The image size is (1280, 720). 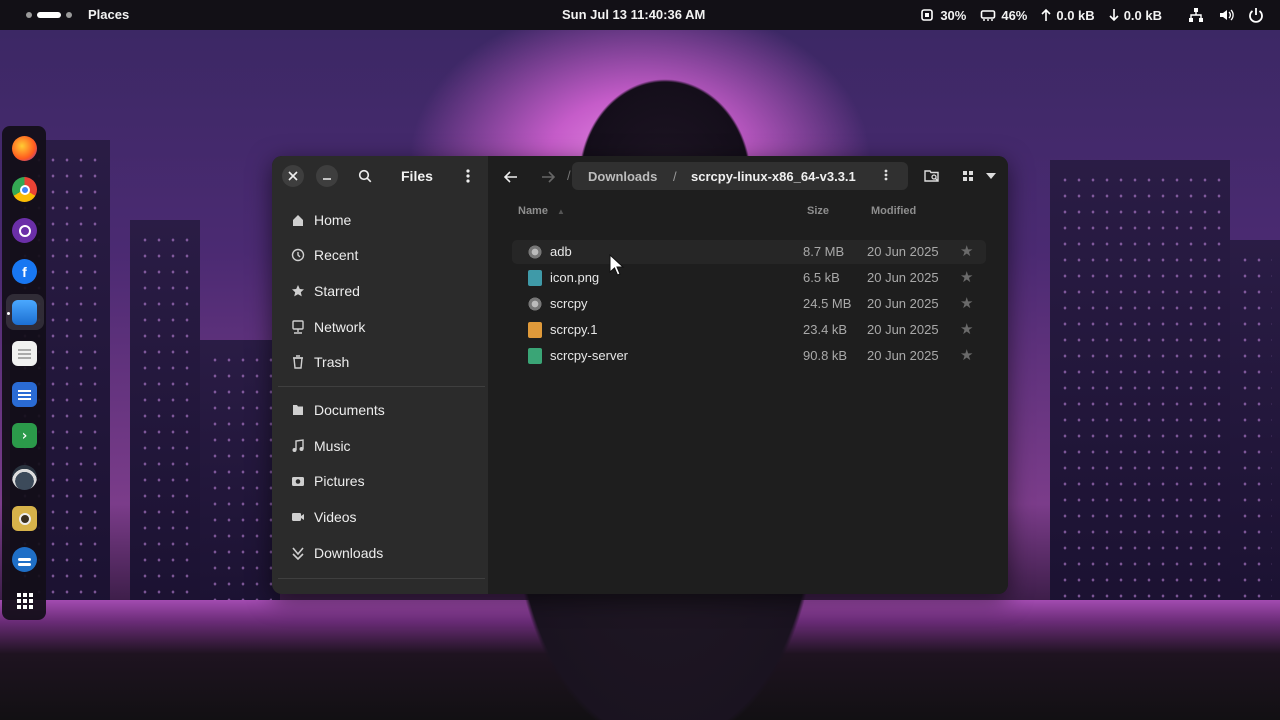 I want to click on toggle-lines, so click(x=24, y=559).